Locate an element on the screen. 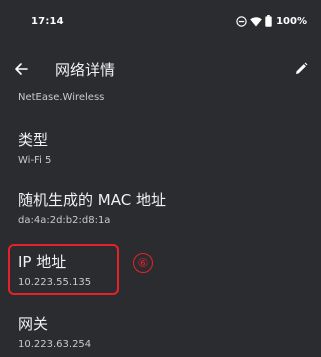 Image resolution: width=321 pixels, height=357 pixels. pencil-icon is located at coordinates (302, 68).